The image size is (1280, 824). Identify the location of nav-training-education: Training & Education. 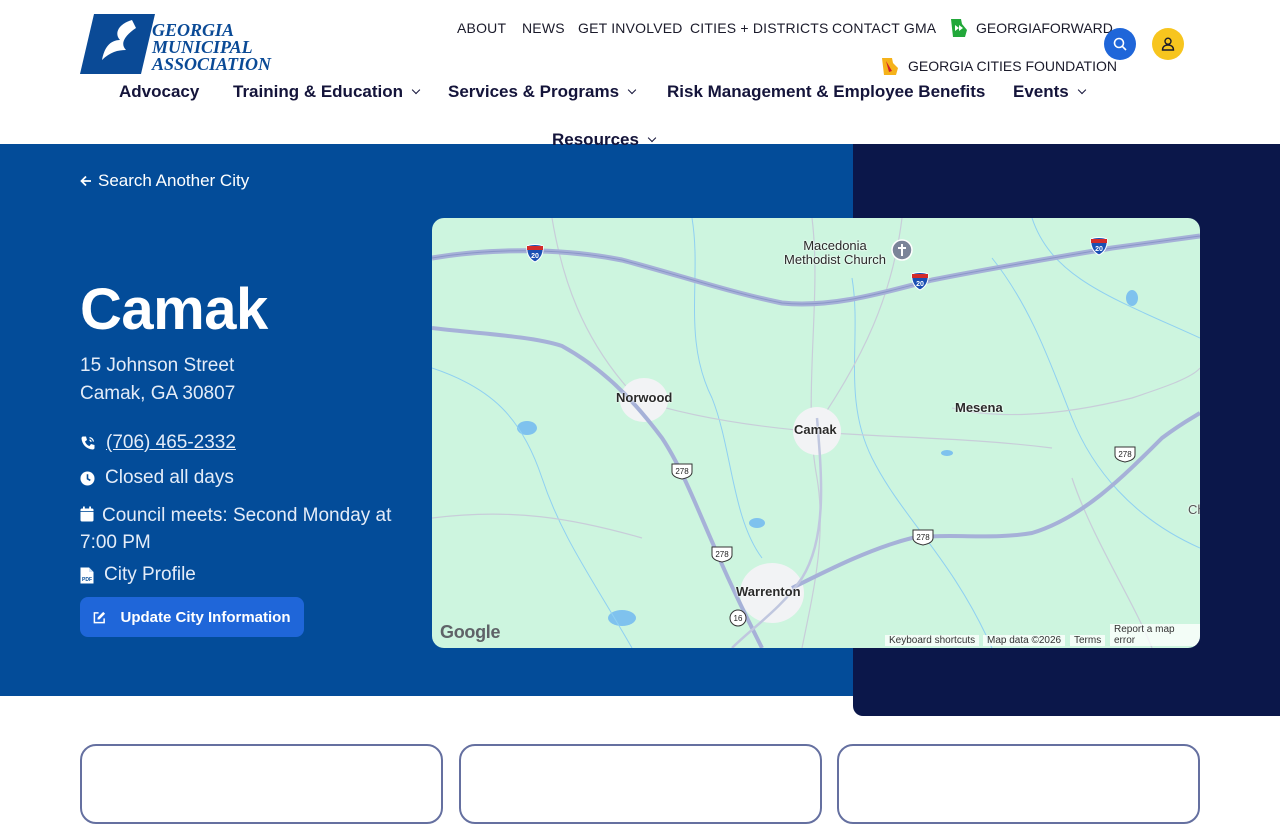
(327, 92).